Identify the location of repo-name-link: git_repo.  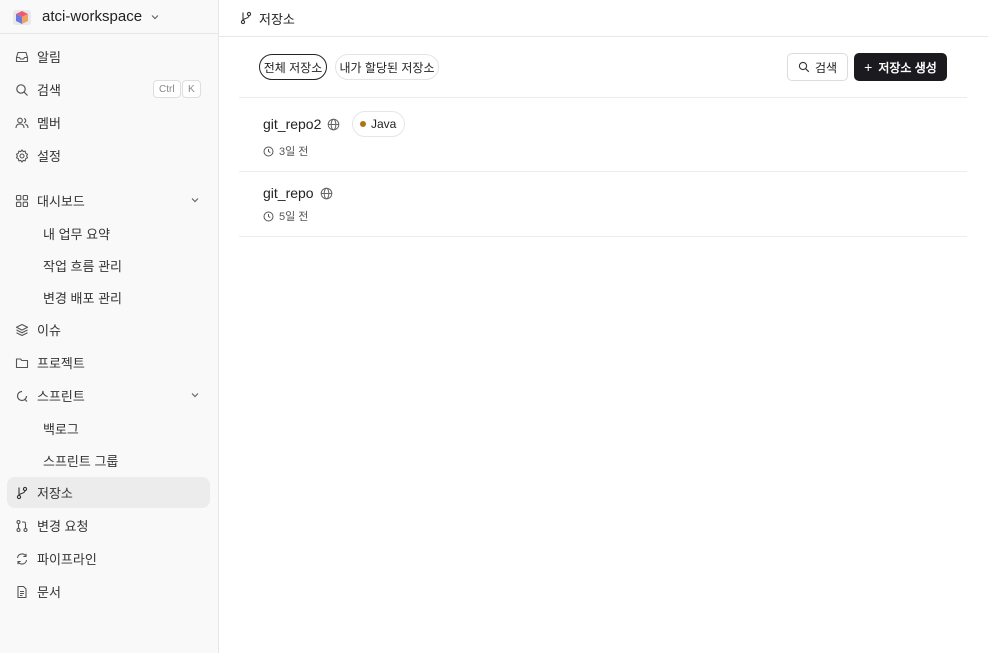
(298, 193).